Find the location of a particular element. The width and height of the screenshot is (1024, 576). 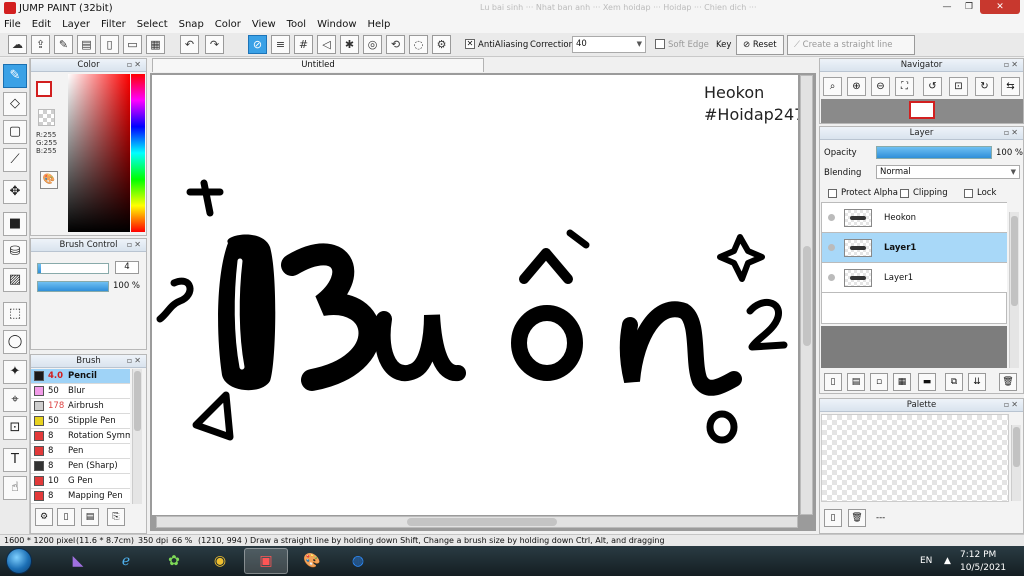

layer-row: Layer1 is located at coordinates (914, 278).